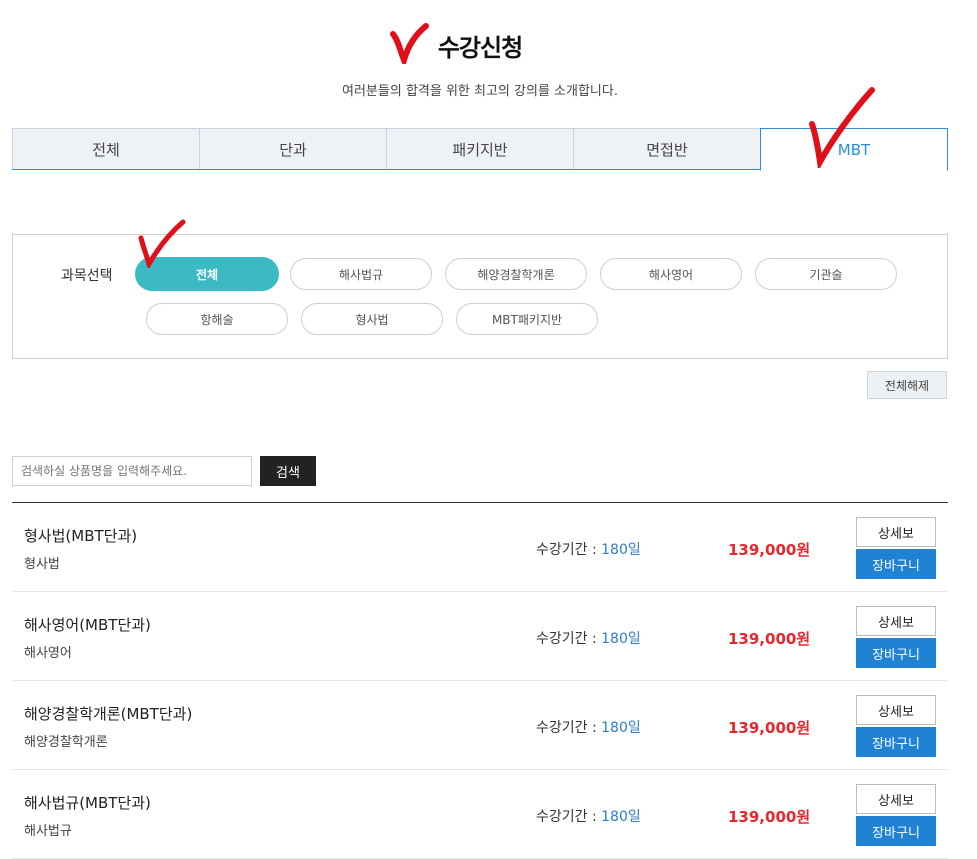 This screenshot has width=977, height=859. I want to click on page-header: 수강신청, so click(480, 45).